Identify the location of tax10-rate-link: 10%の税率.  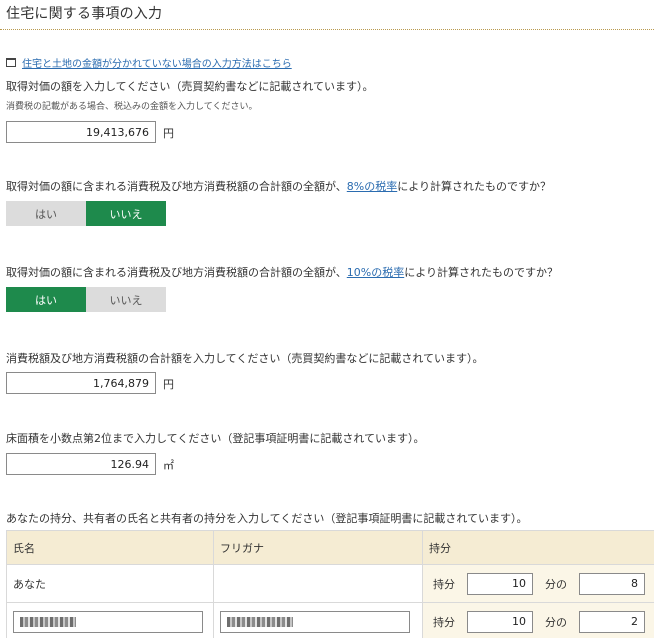
(375, 272).